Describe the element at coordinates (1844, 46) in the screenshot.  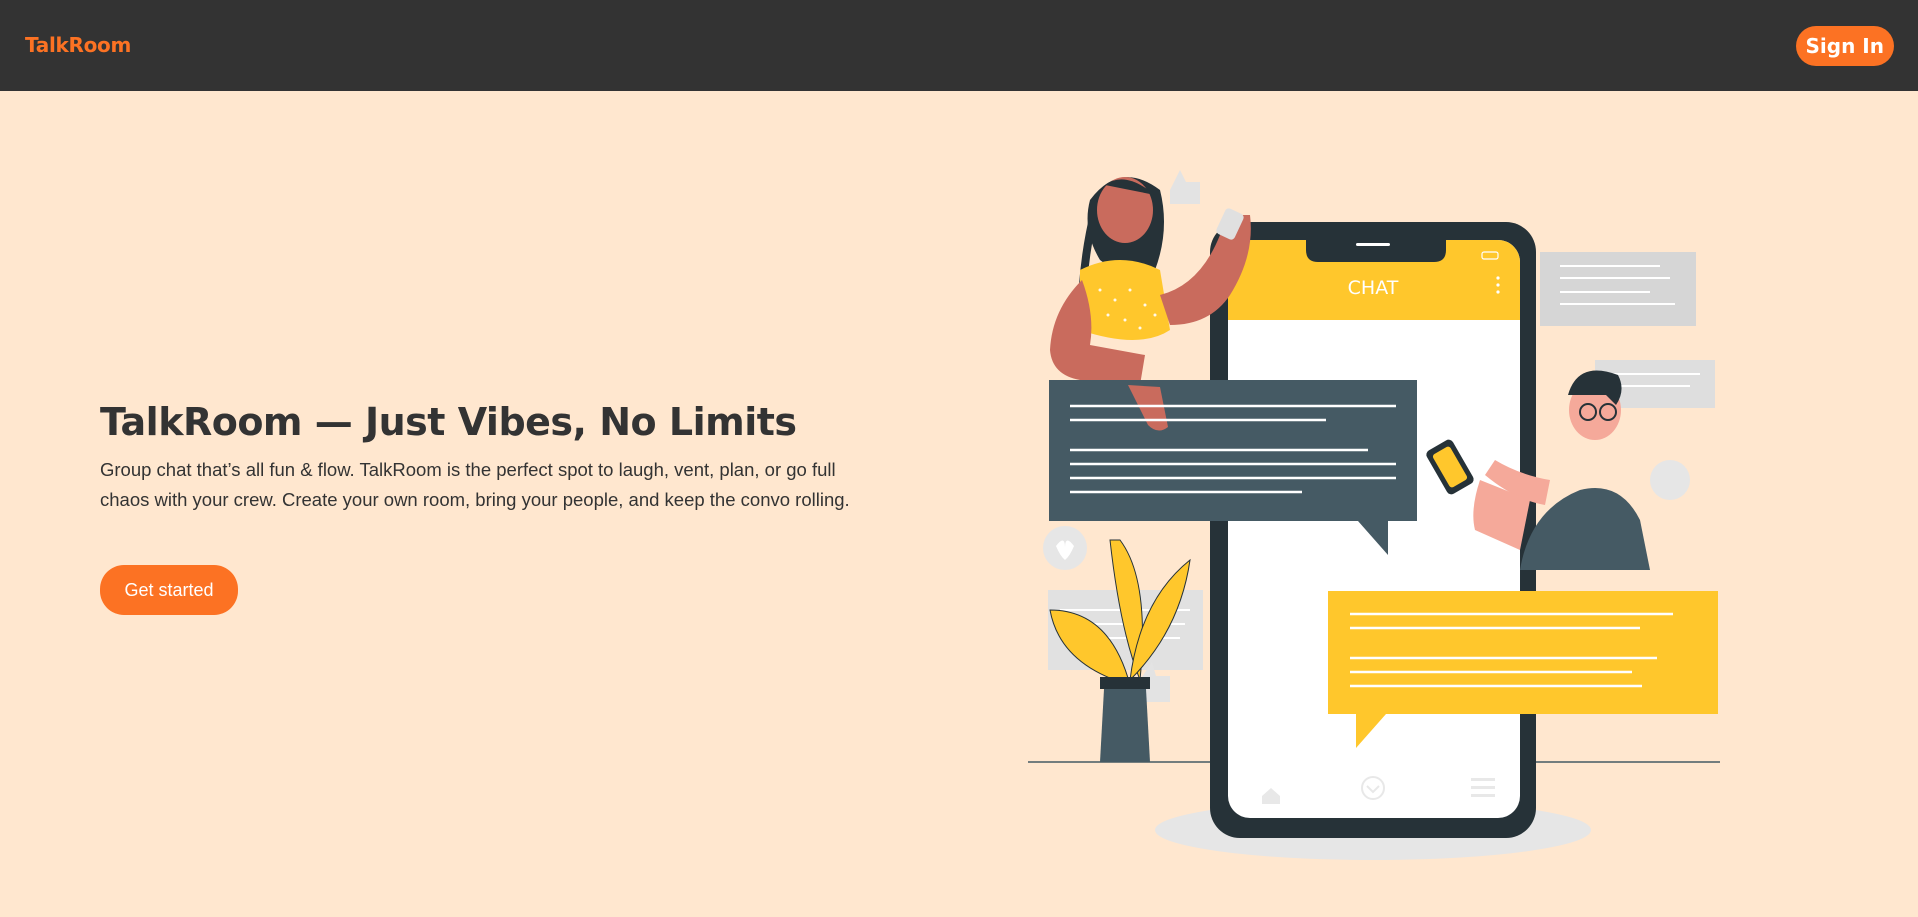
I see `sign-in-button: Sign In` at that location.